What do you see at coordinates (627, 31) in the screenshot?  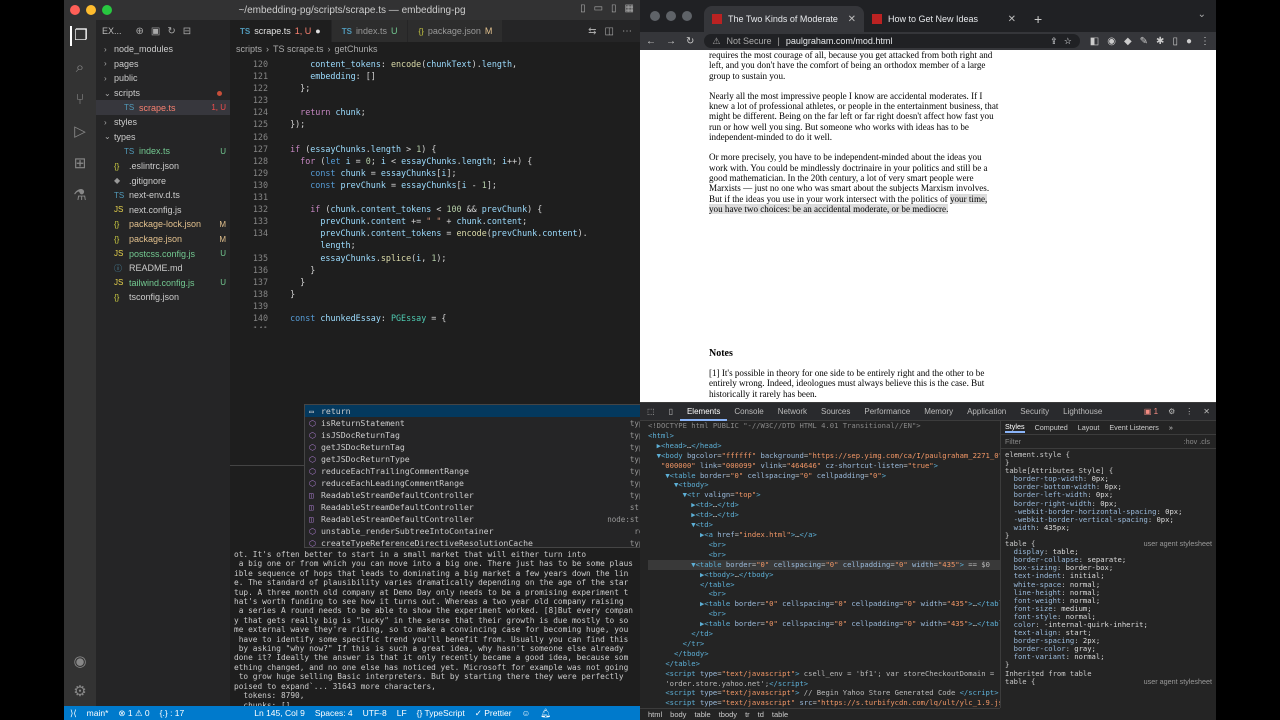 I see `more-actions-icon: ⋯` at bounding box center [627, 31].